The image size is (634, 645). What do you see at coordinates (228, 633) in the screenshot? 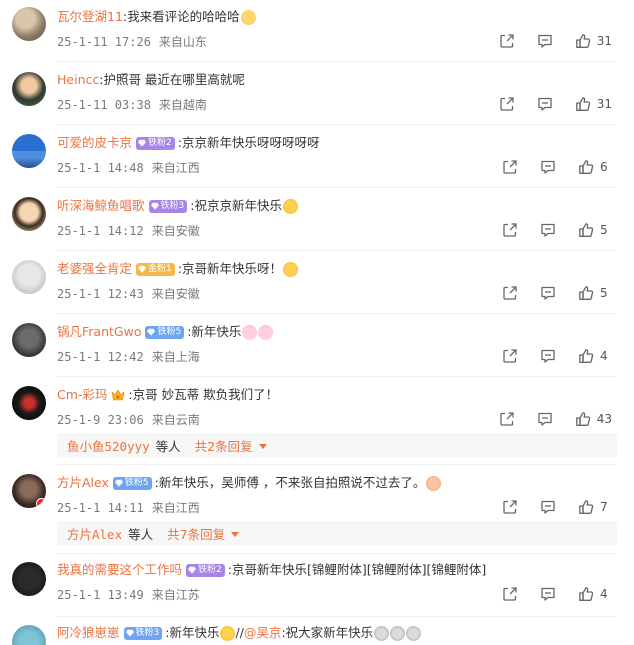
I see `cheers-emoji-icon` at bounding box center [228, 633].